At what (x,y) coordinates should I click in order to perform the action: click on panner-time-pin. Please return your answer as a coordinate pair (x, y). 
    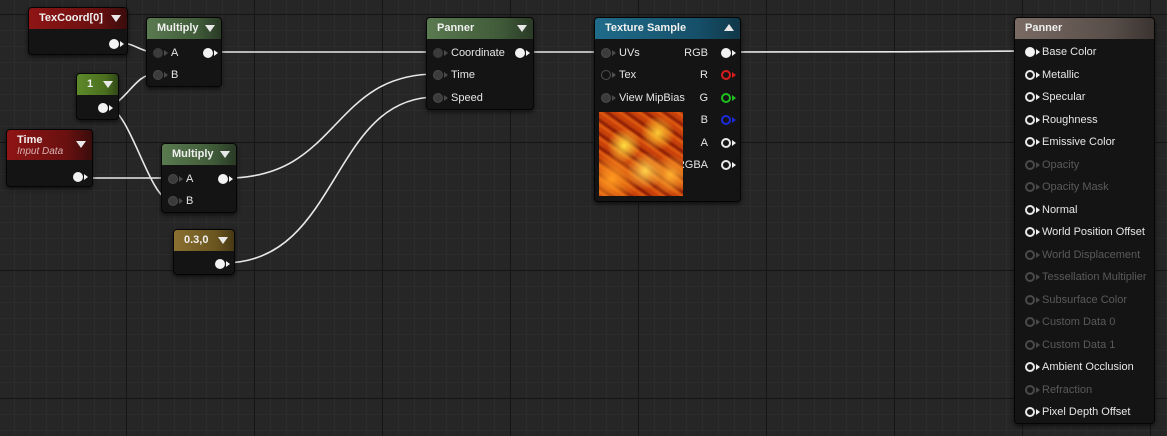
    Looking at the image, I should click on (438, 75).